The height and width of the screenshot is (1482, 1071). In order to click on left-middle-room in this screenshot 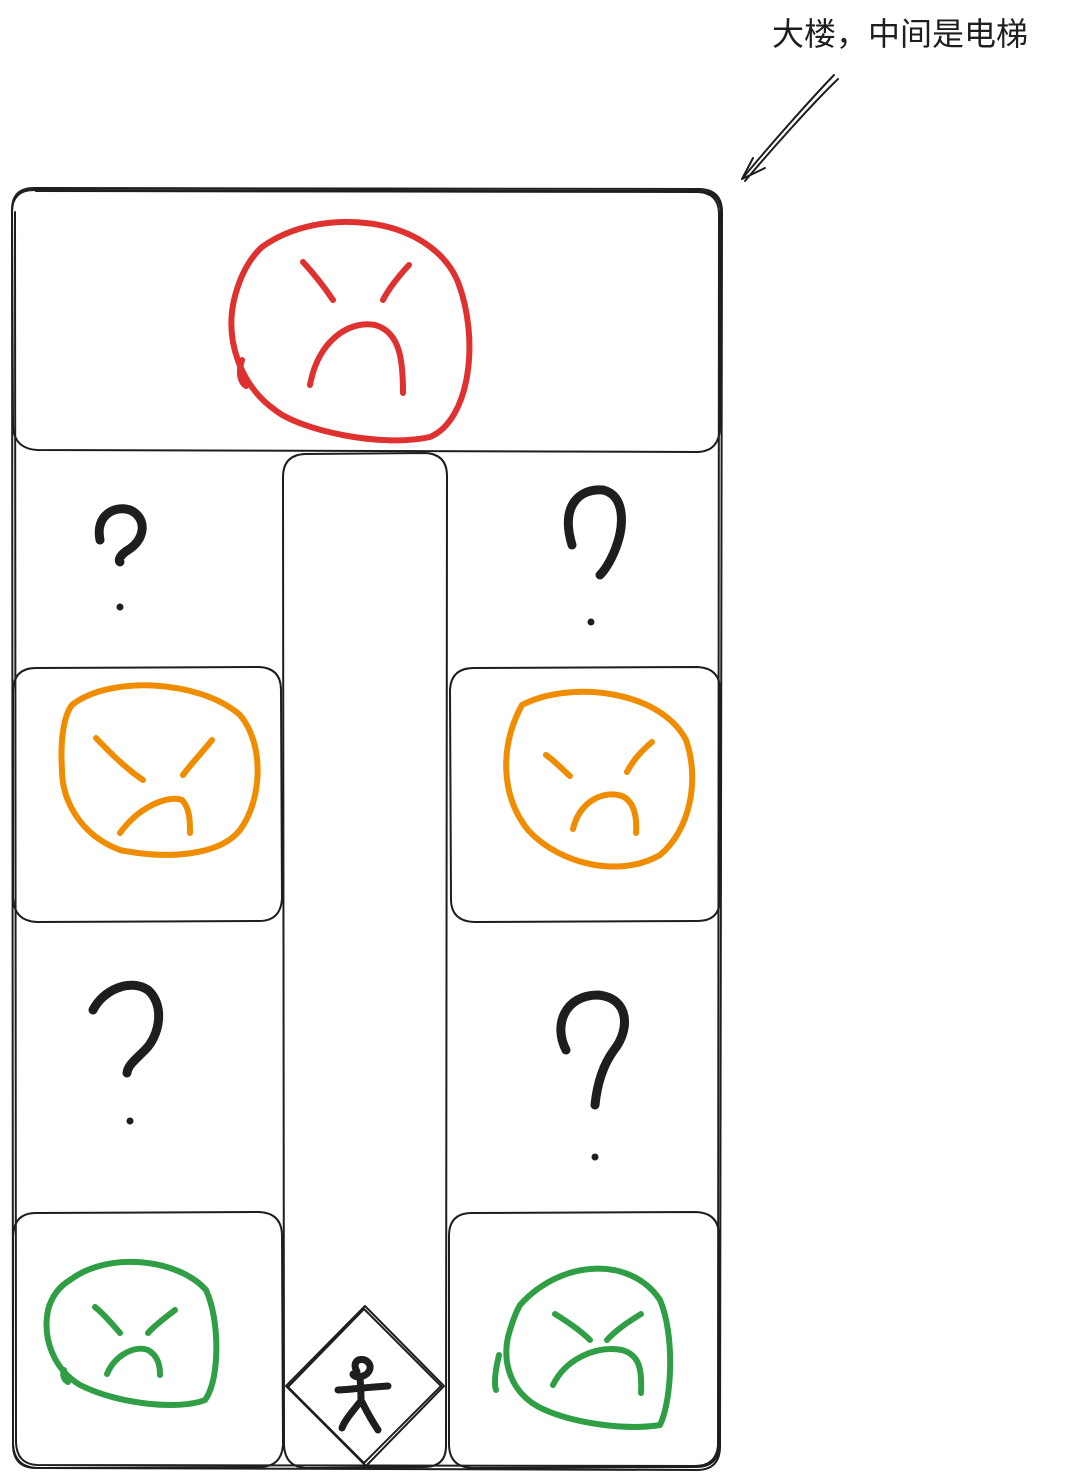, I will do `click(147, 794)`.